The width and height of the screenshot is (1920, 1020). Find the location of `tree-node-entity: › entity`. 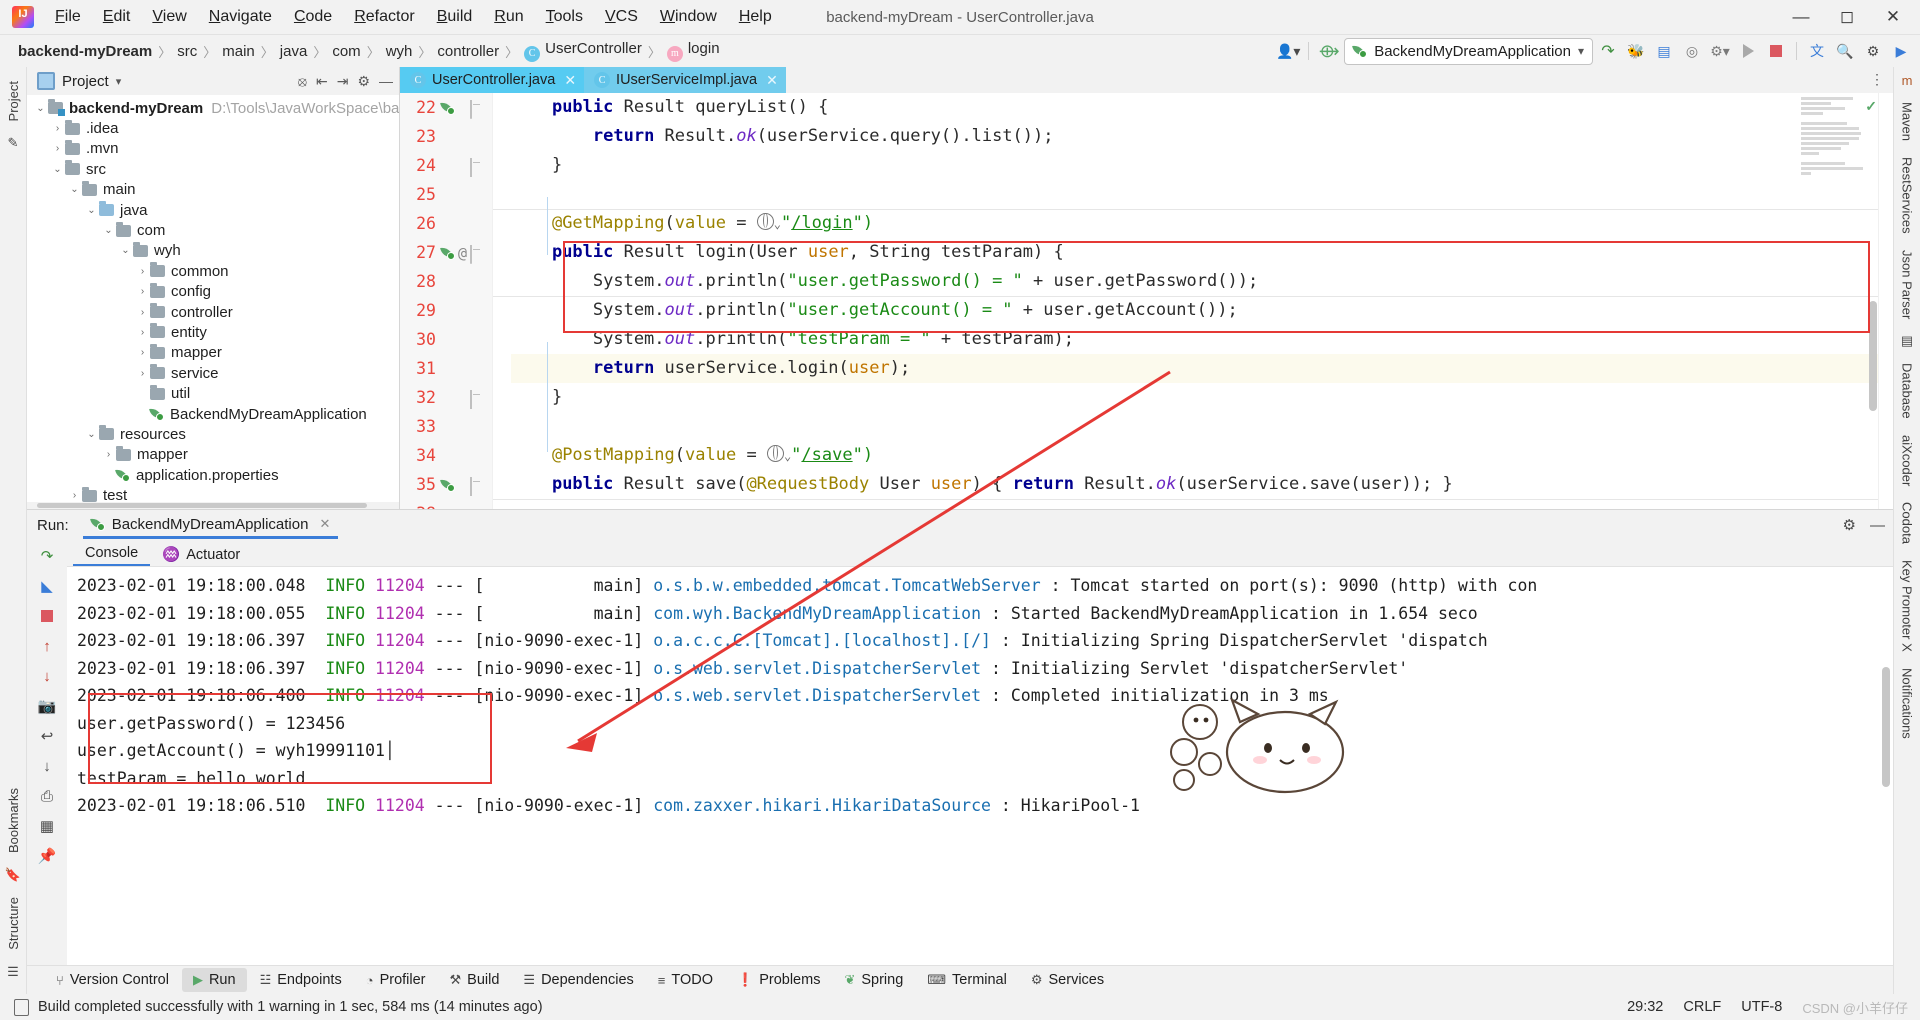

tree-node-entity: › entity is located at coordinates (213, 332).